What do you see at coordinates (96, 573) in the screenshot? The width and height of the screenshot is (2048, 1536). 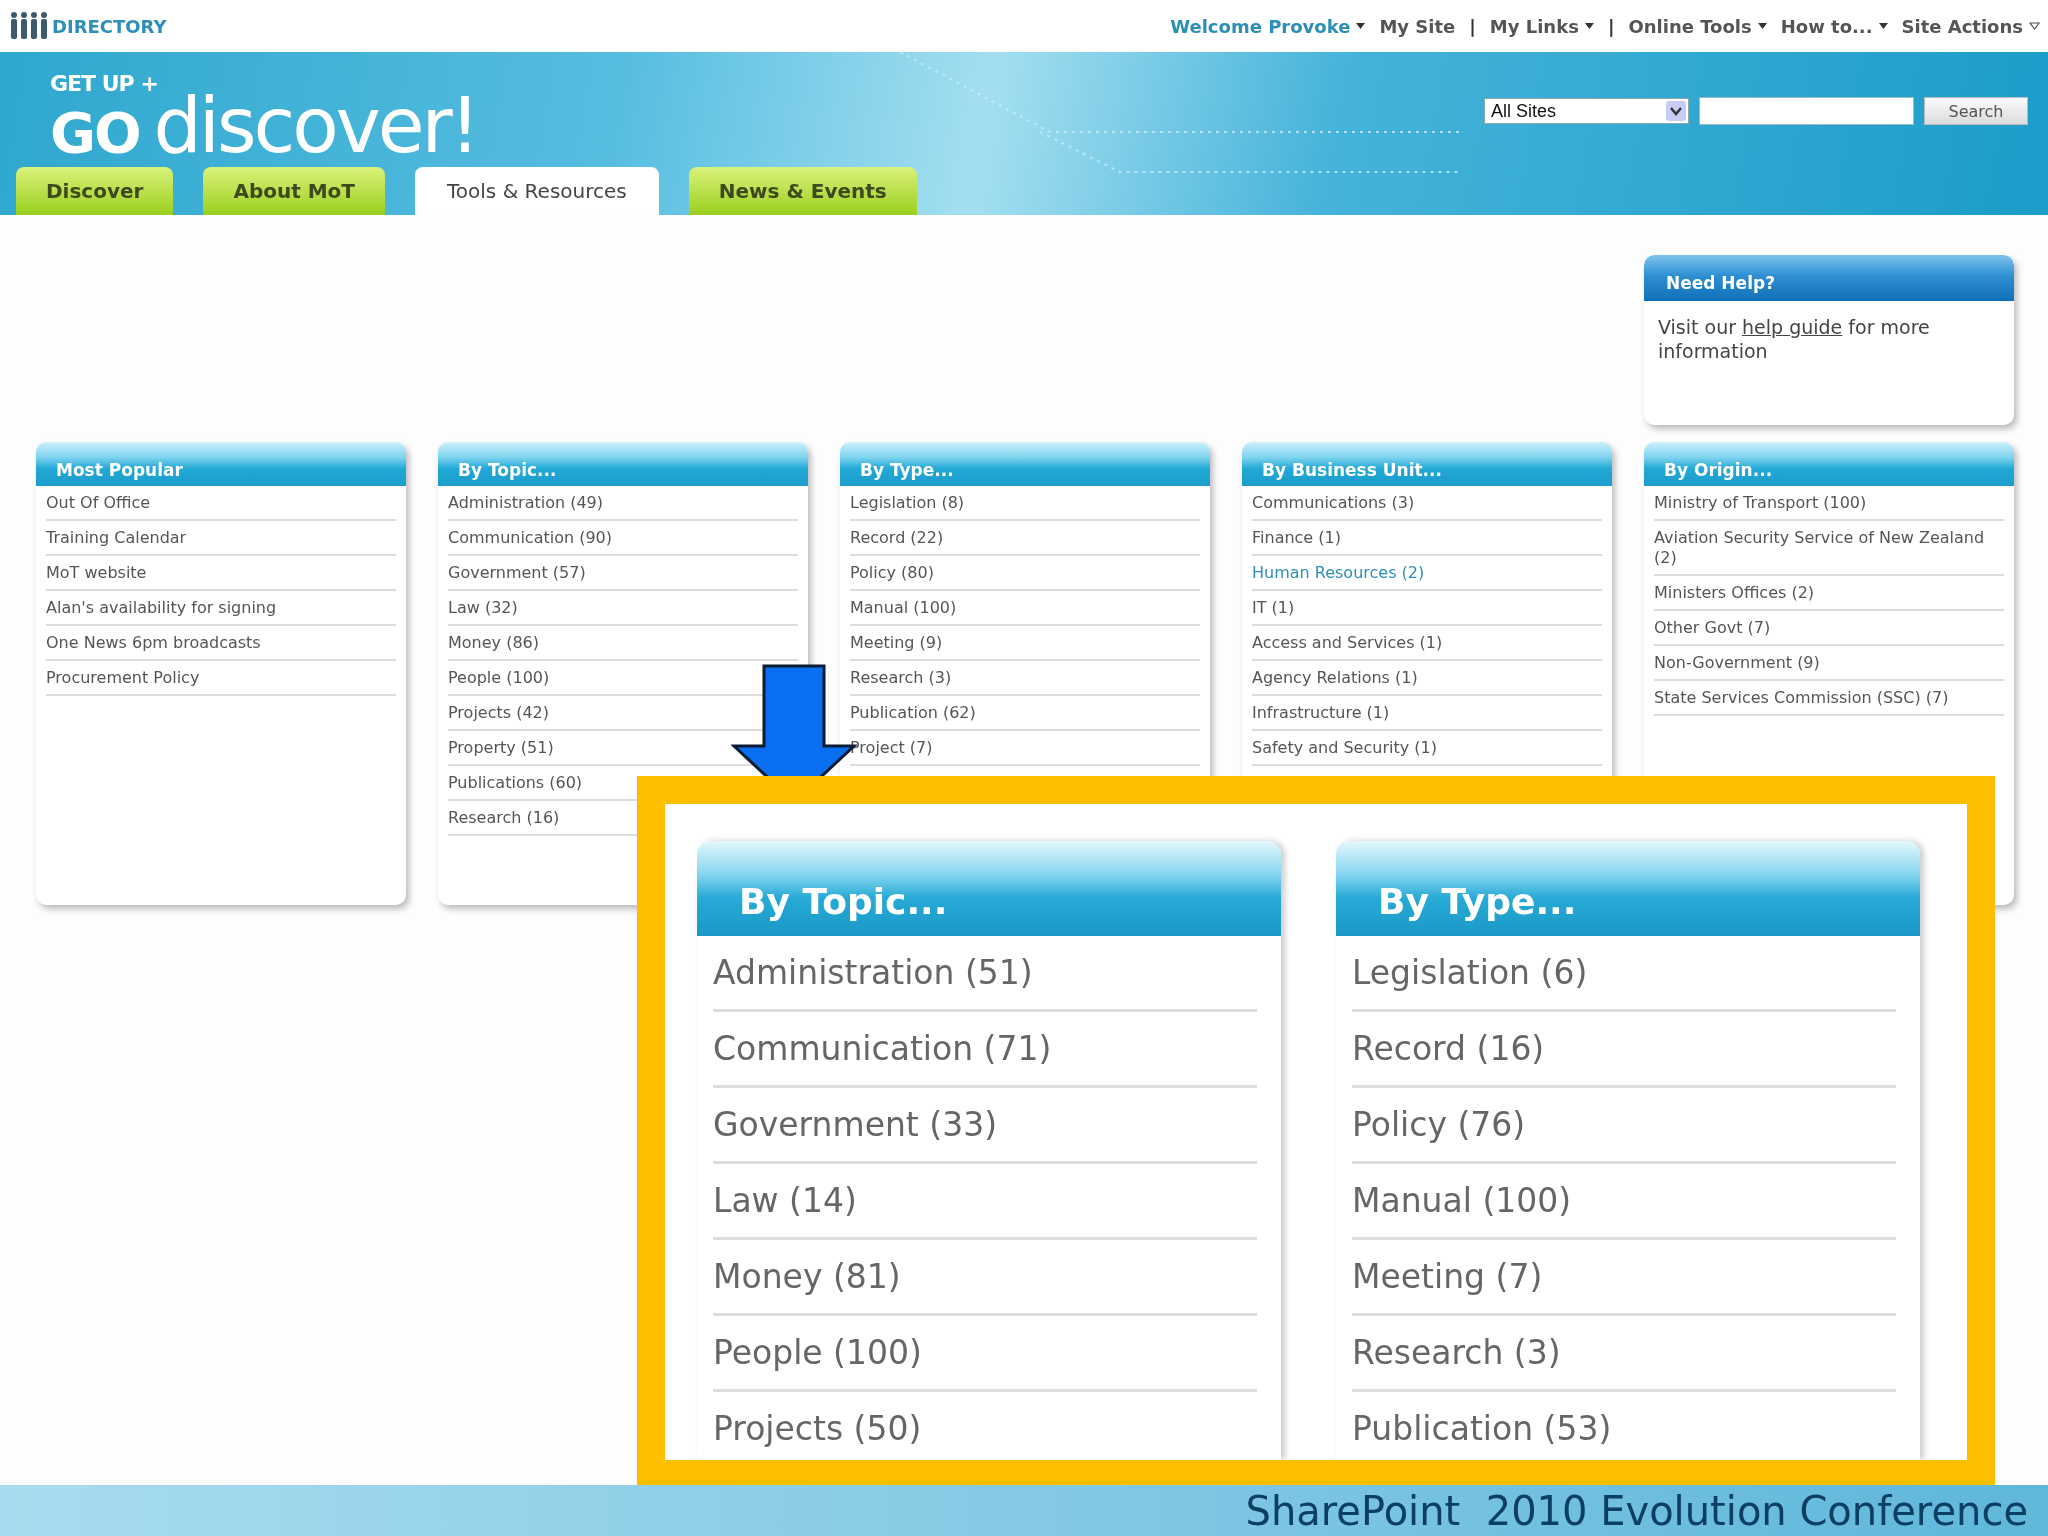 I see `category-link: MoT website` at bounding box center [96, 573].